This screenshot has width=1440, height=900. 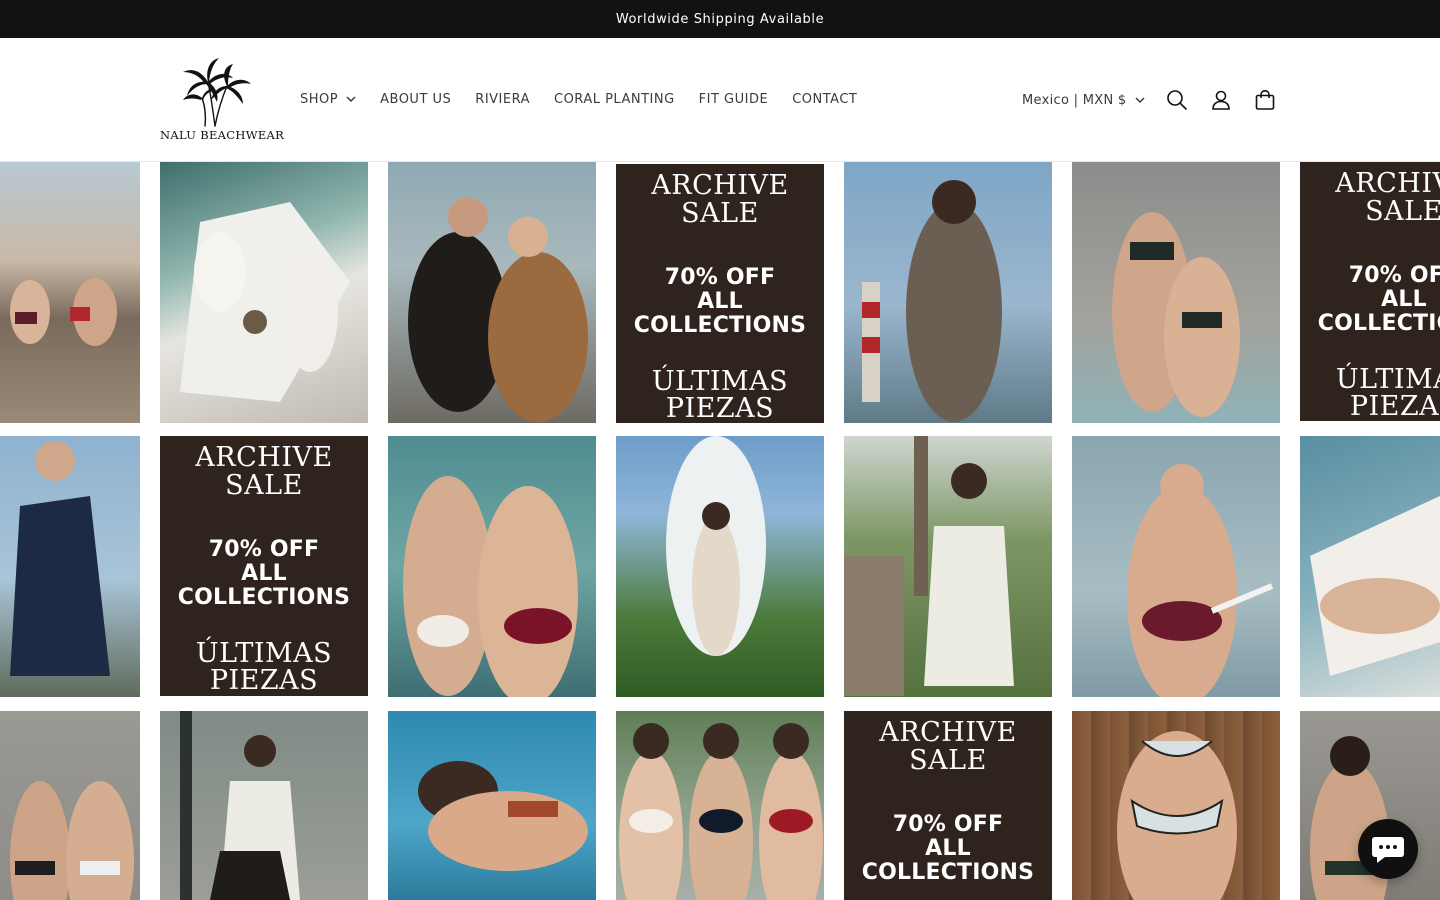 I want to click on cart-icon, so click(x=1264, y=99).